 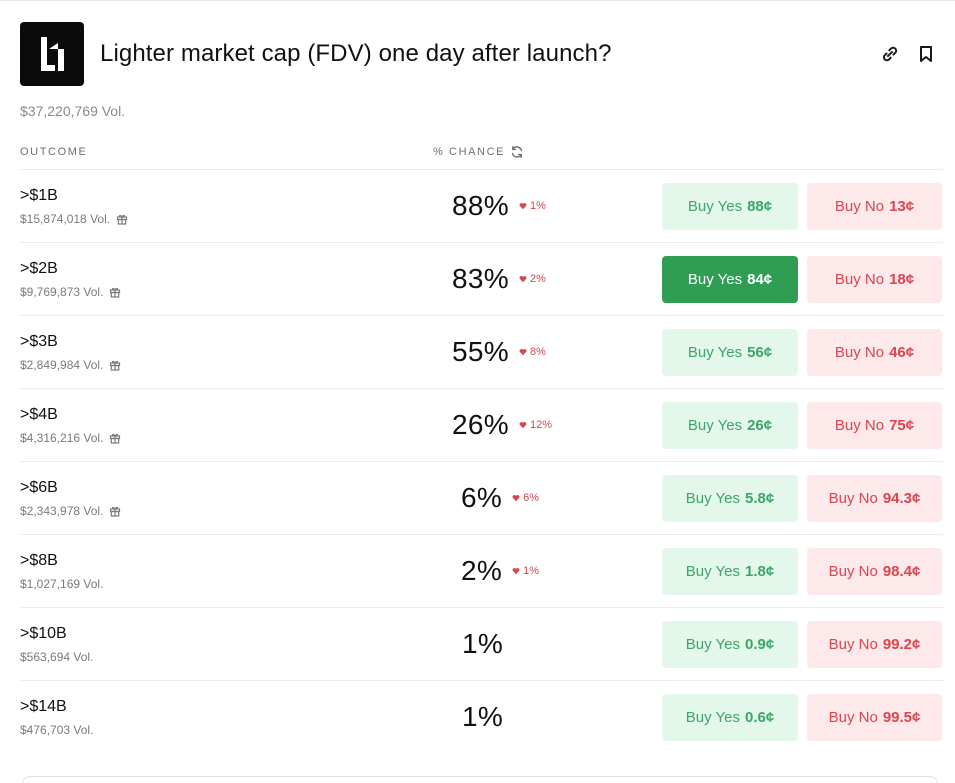 I want to click on buy-yes-button: Buy Yes 1.8¢, so click(x=730, y=571).